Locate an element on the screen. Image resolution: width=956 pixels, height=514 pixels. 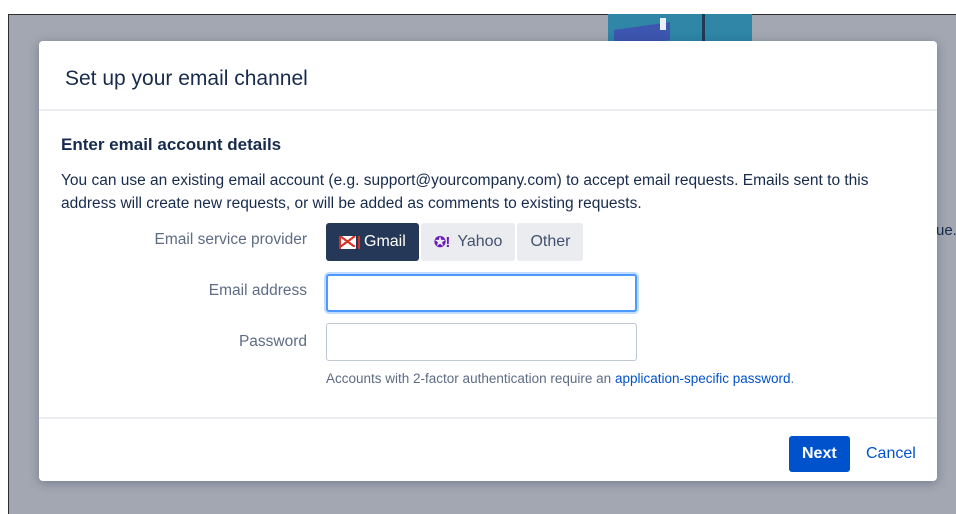
provider-label: Email service provider is located at coordinates (230, 239).